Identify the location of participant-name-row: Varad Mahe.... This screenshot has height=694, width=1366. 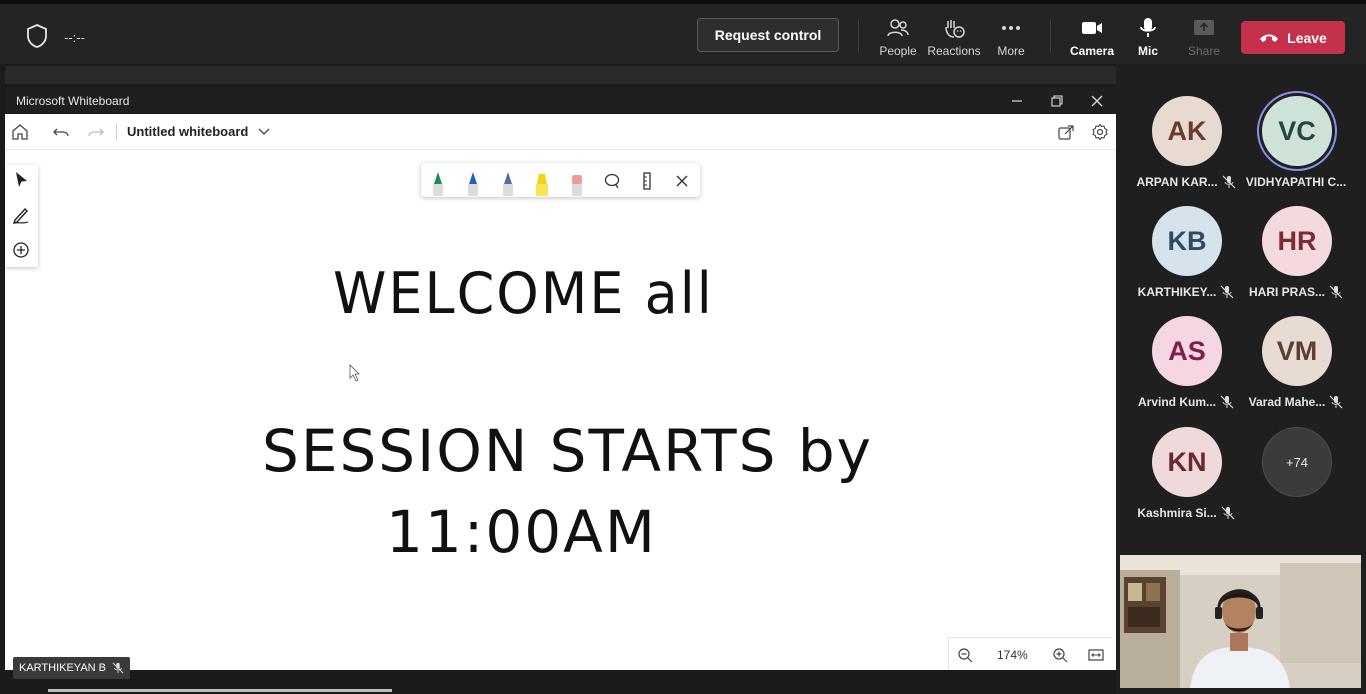
(1296, 402).